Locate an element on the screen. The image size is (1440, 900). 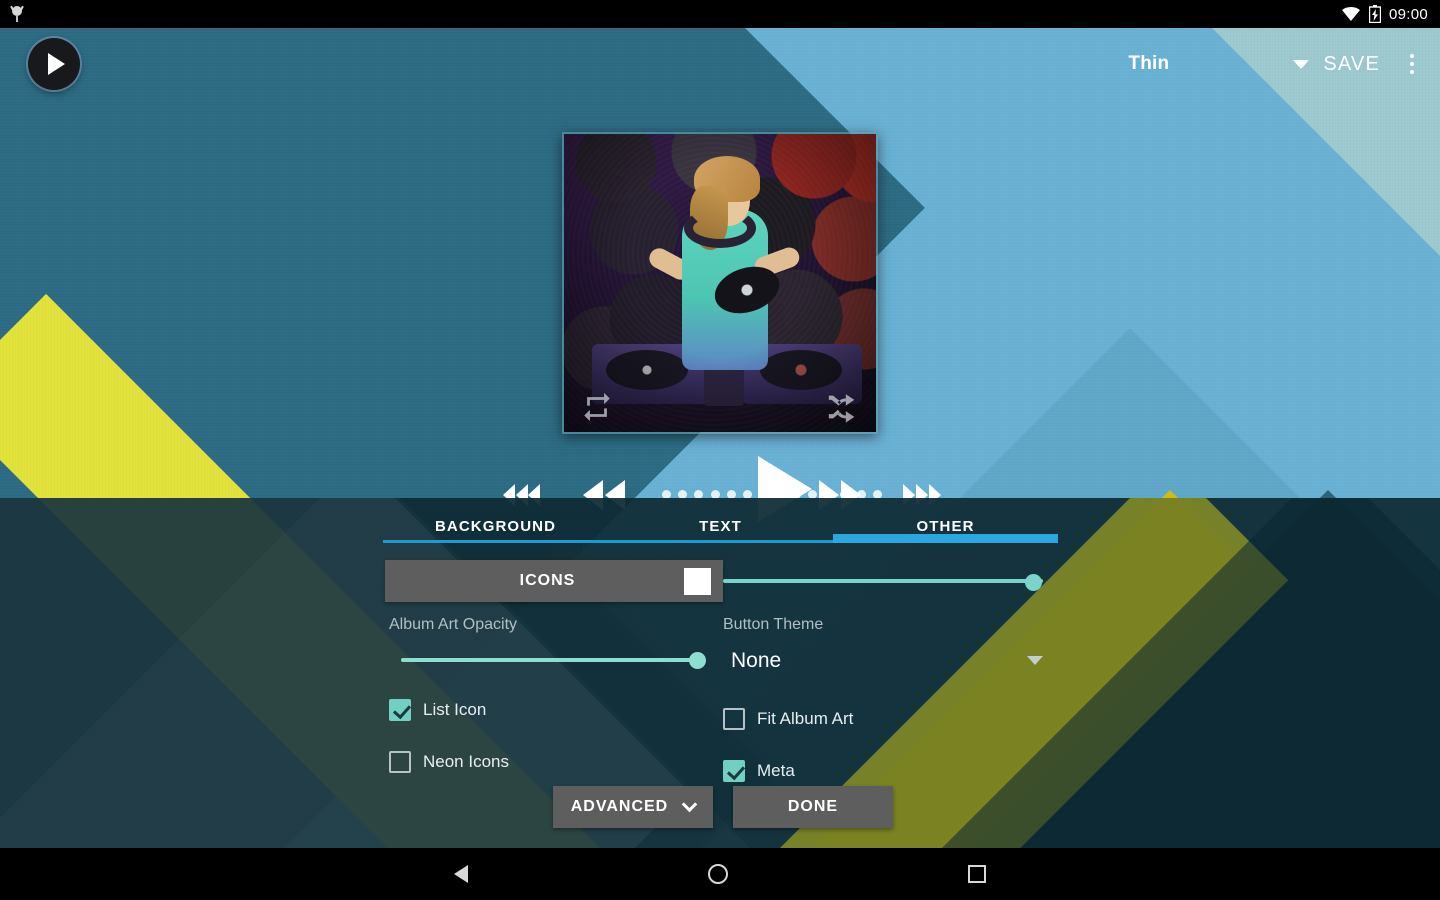
album-art-image is located at coordinates (720, 283).